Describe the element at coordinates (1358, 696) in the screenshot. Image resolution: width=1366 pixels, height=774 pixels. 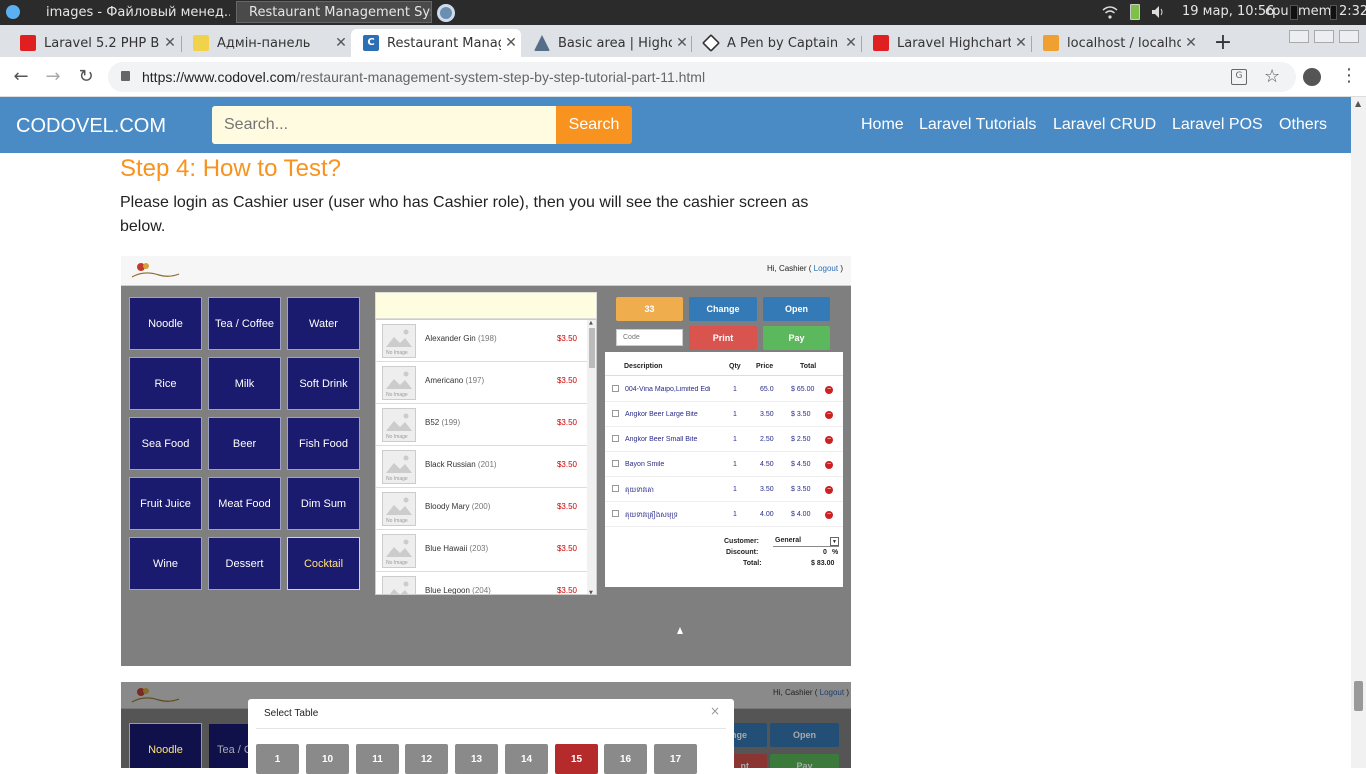
I see `scrollbar-thumb` at that location.